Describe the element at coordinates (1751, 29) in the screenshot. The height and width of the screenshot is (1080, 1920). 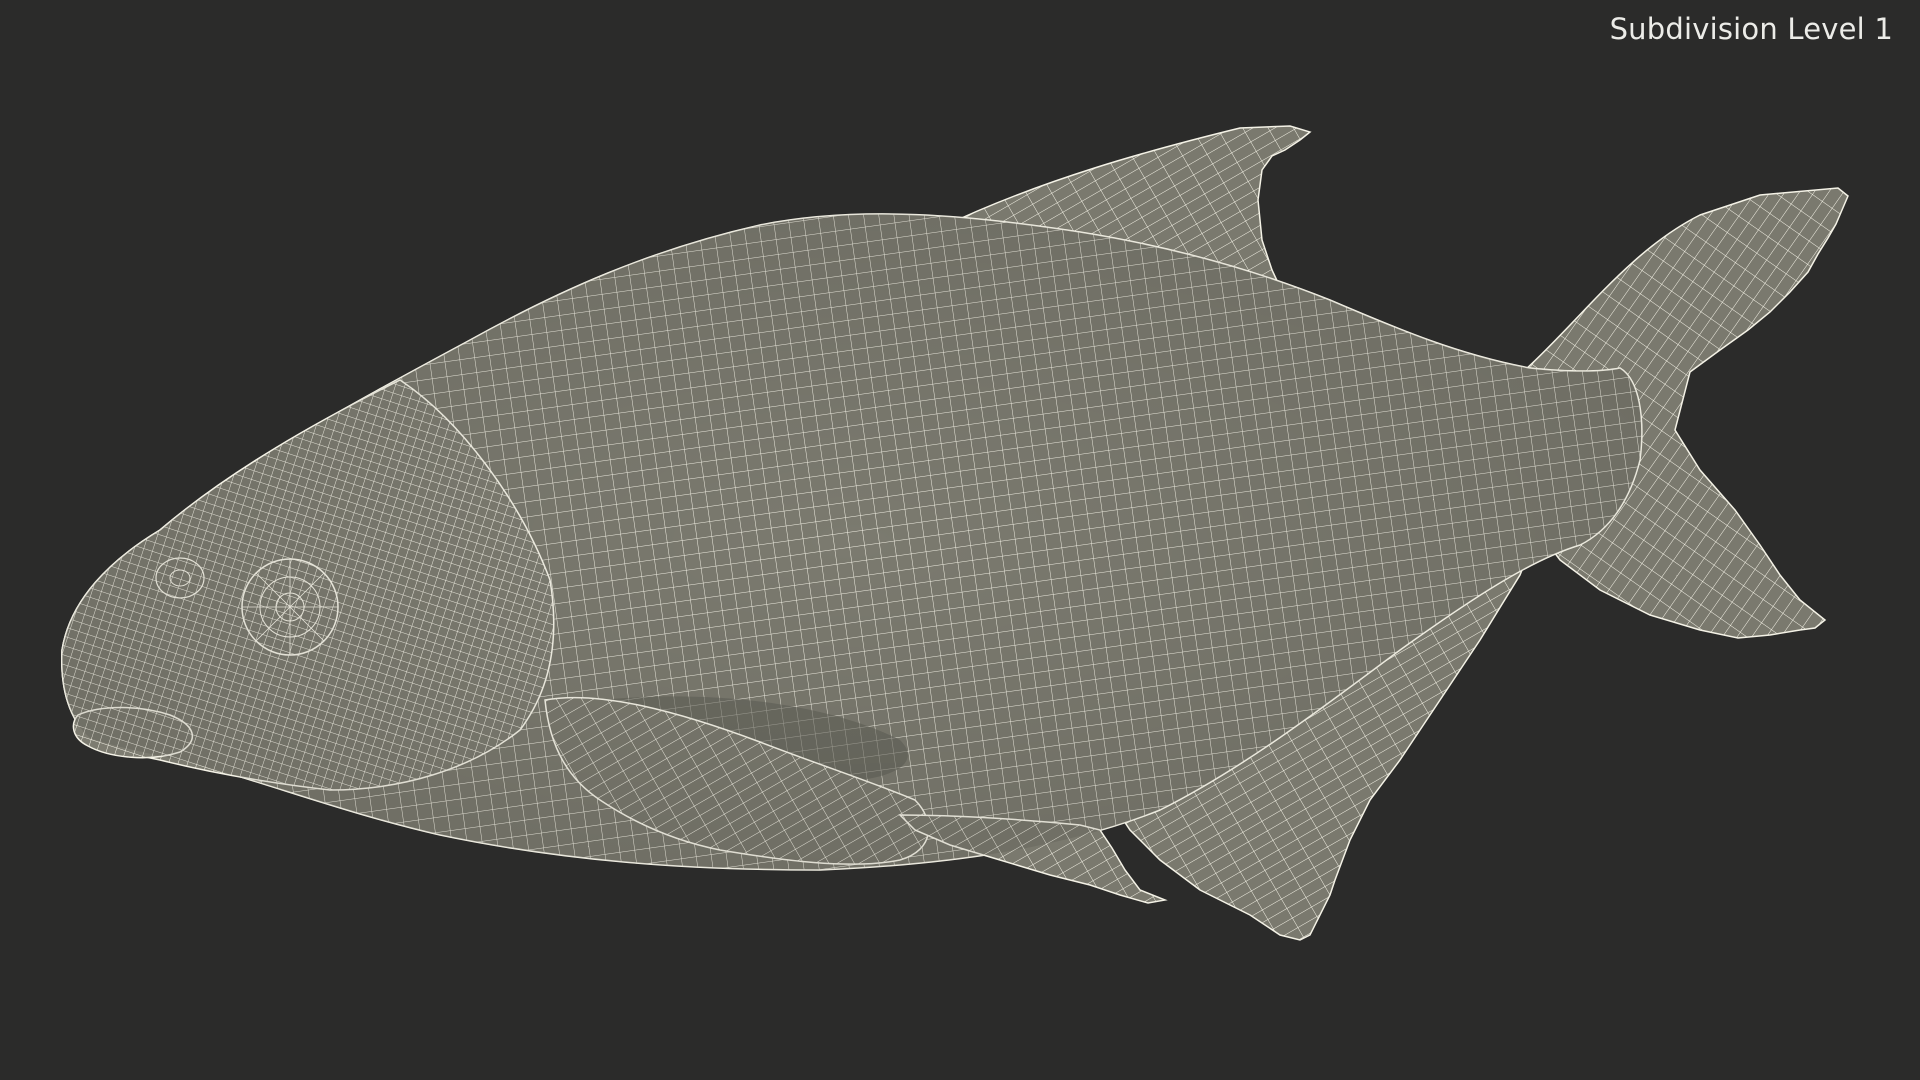
I see `subdivision-level-label: Subdivision Level 1` at that location.